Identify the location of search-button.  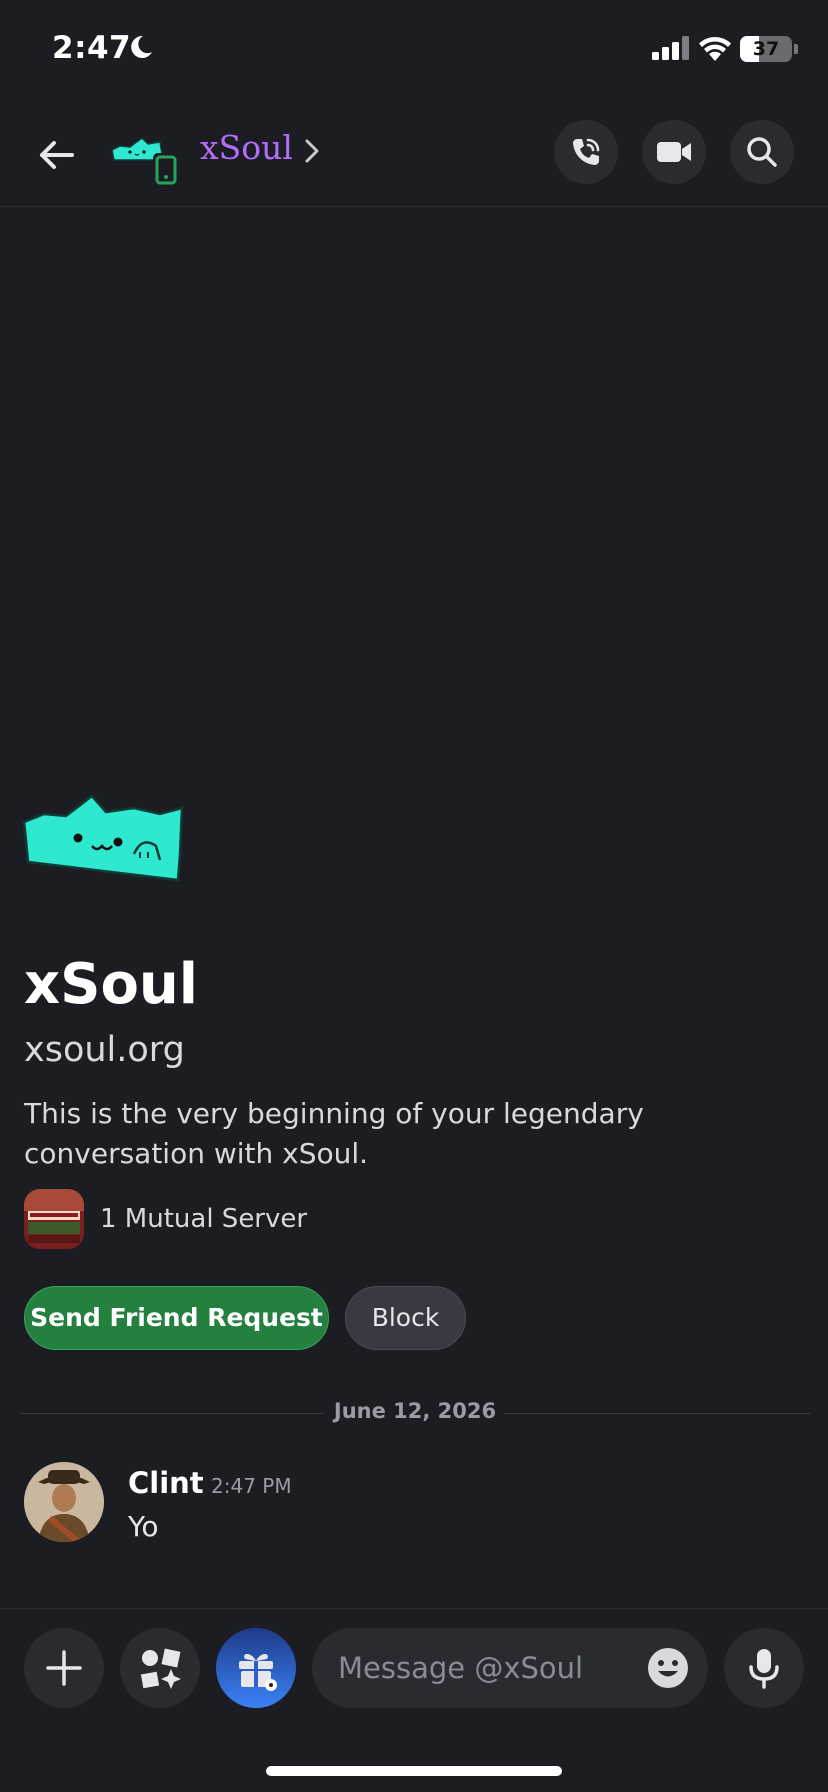
(762, 152).